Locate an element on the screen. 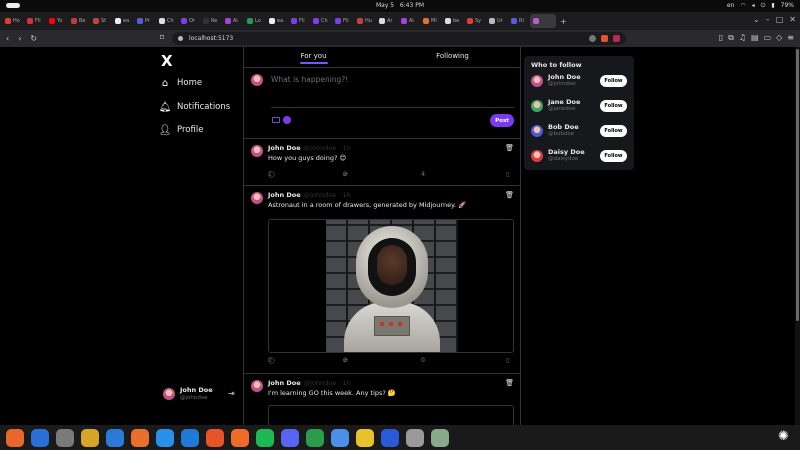 This screenshot has height=450, width=800. browser-tab: Yo is located at coordinates (56, 21).